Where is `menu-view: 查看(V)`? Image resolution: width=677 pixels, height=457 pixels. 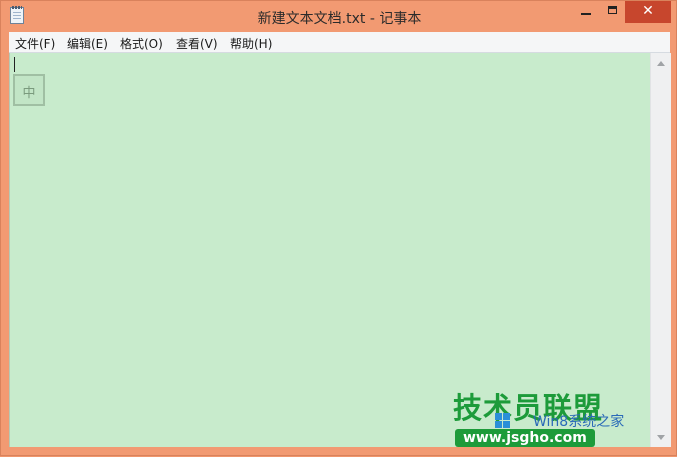
menu-view: 查看(V) is located at coordinates (197, 43).